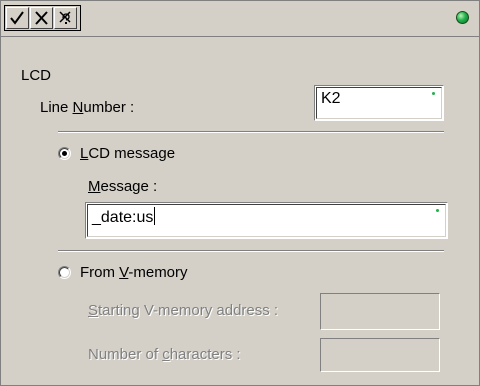 This screenshot has height=386, width=480. I want to click on cancel-button, so click(41, 18).